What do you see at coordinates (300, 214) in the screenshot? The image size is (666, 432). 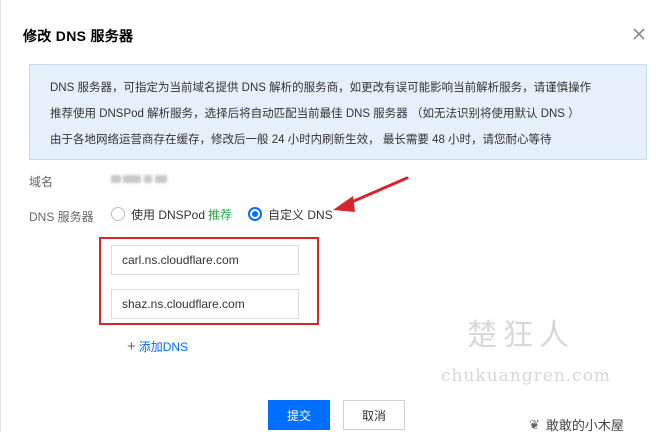 I see `radio-custom-label: 自定义 DNS` at bounding box center [300, 214].